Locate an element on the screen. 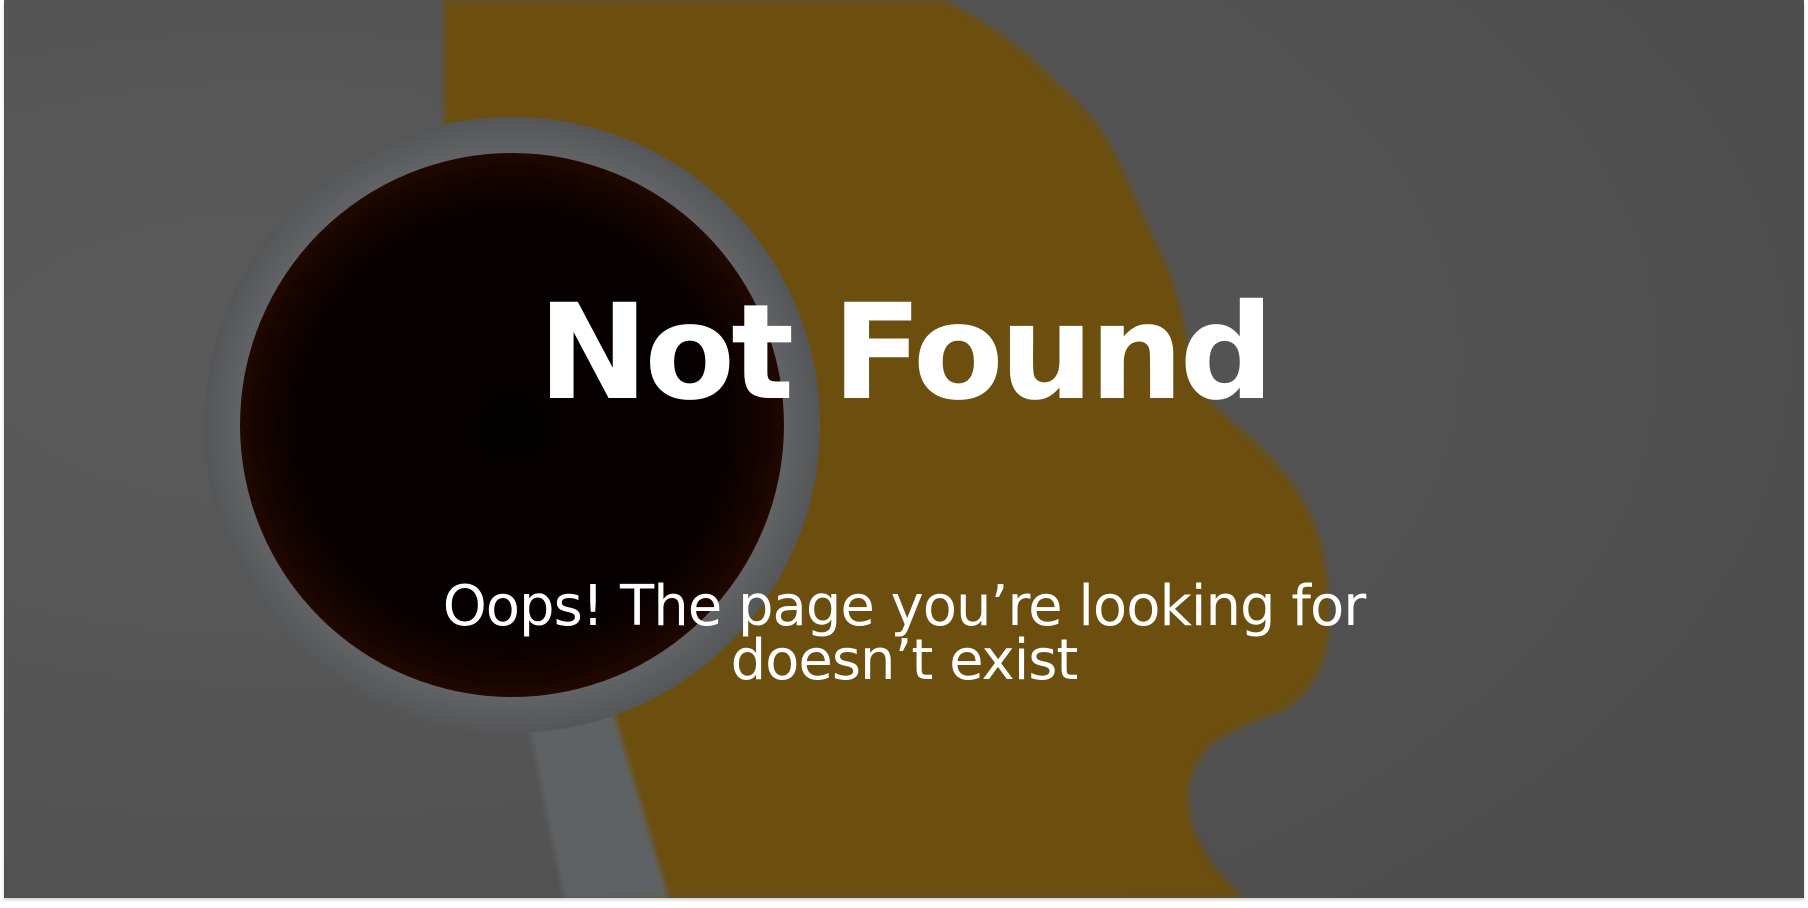 The height and width of the screenshot is (908, 1808). page-title: Not Found is located at coordinates (905, 353).